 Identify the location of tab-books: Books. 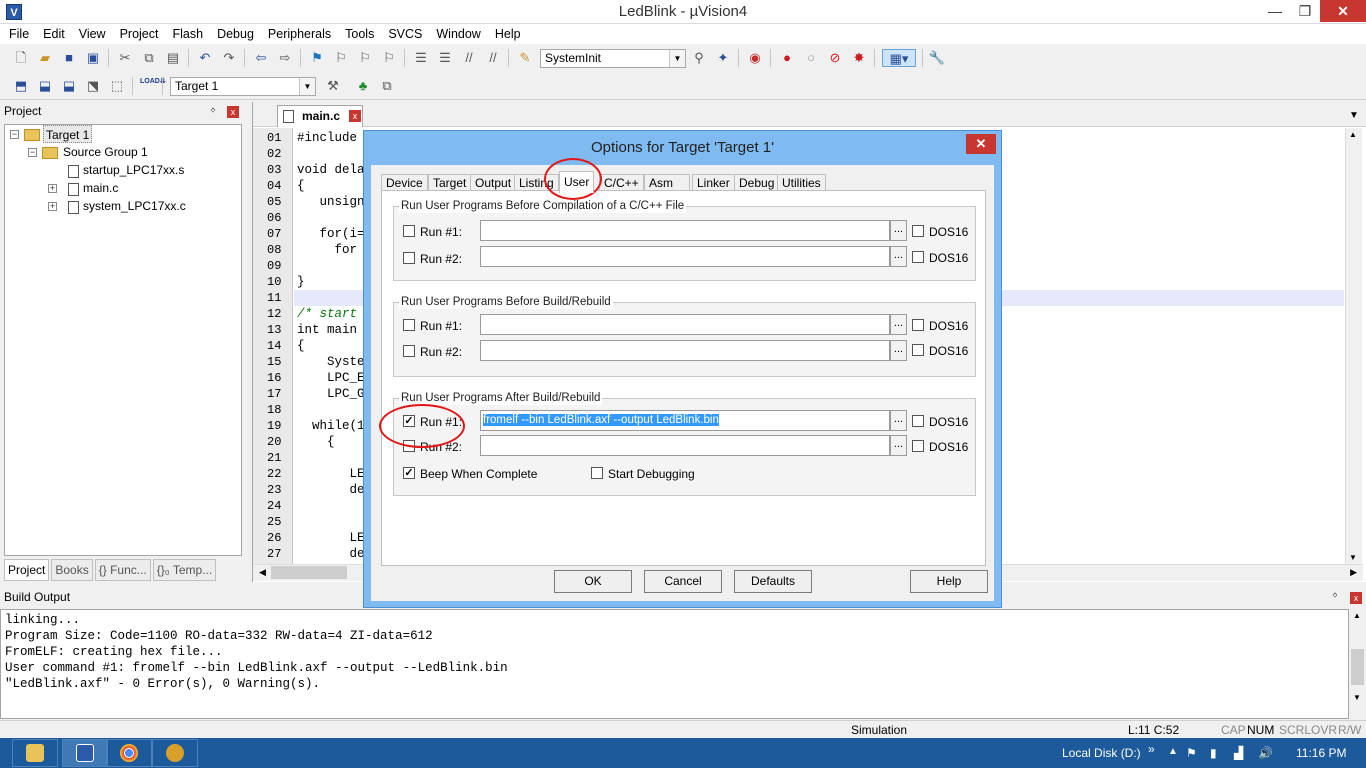
(72, 570).